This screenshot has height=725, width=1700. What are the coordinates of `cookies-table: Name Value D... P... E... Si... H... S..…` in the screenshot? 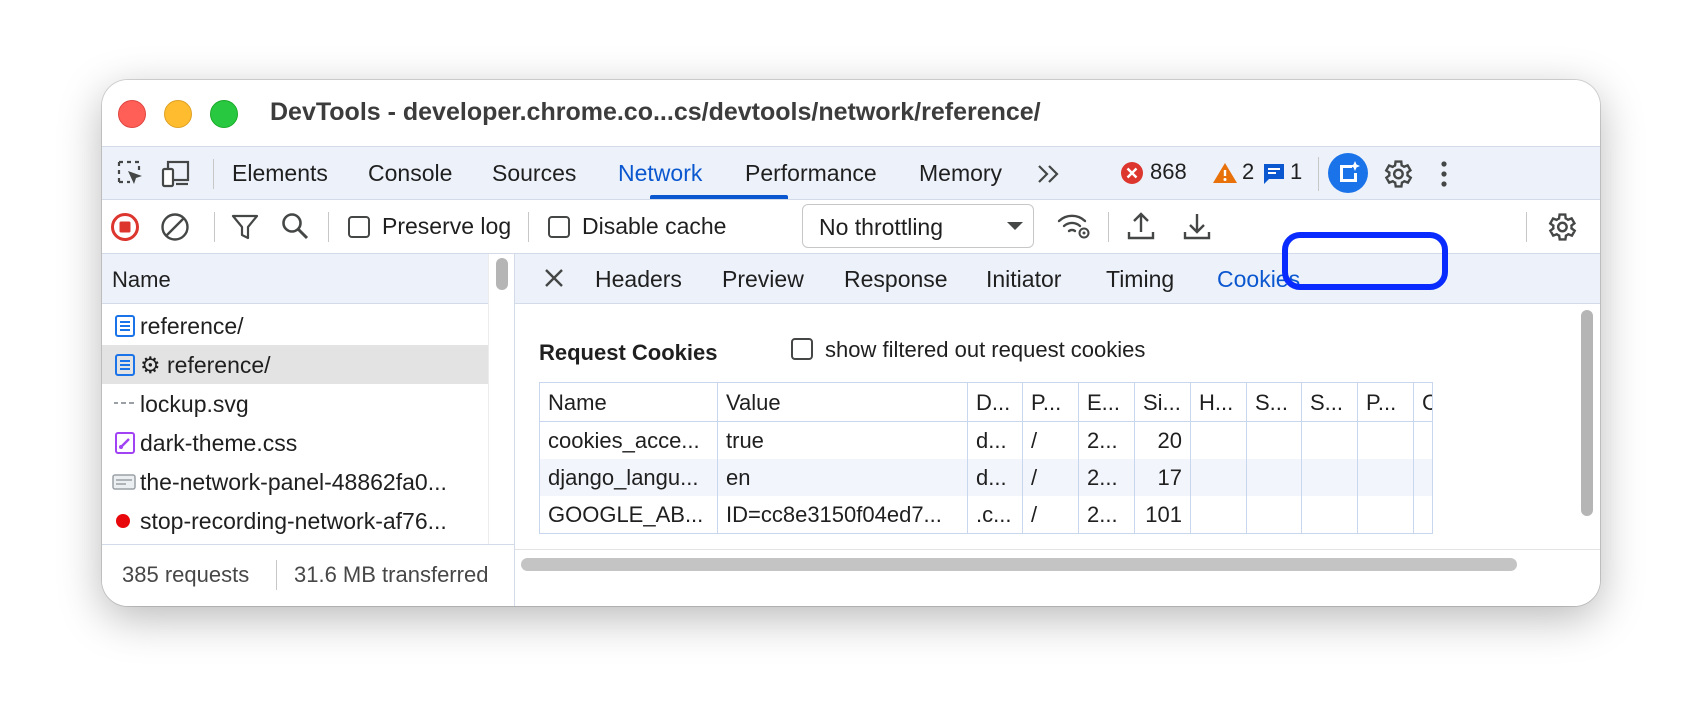 It's located at (986, 458).